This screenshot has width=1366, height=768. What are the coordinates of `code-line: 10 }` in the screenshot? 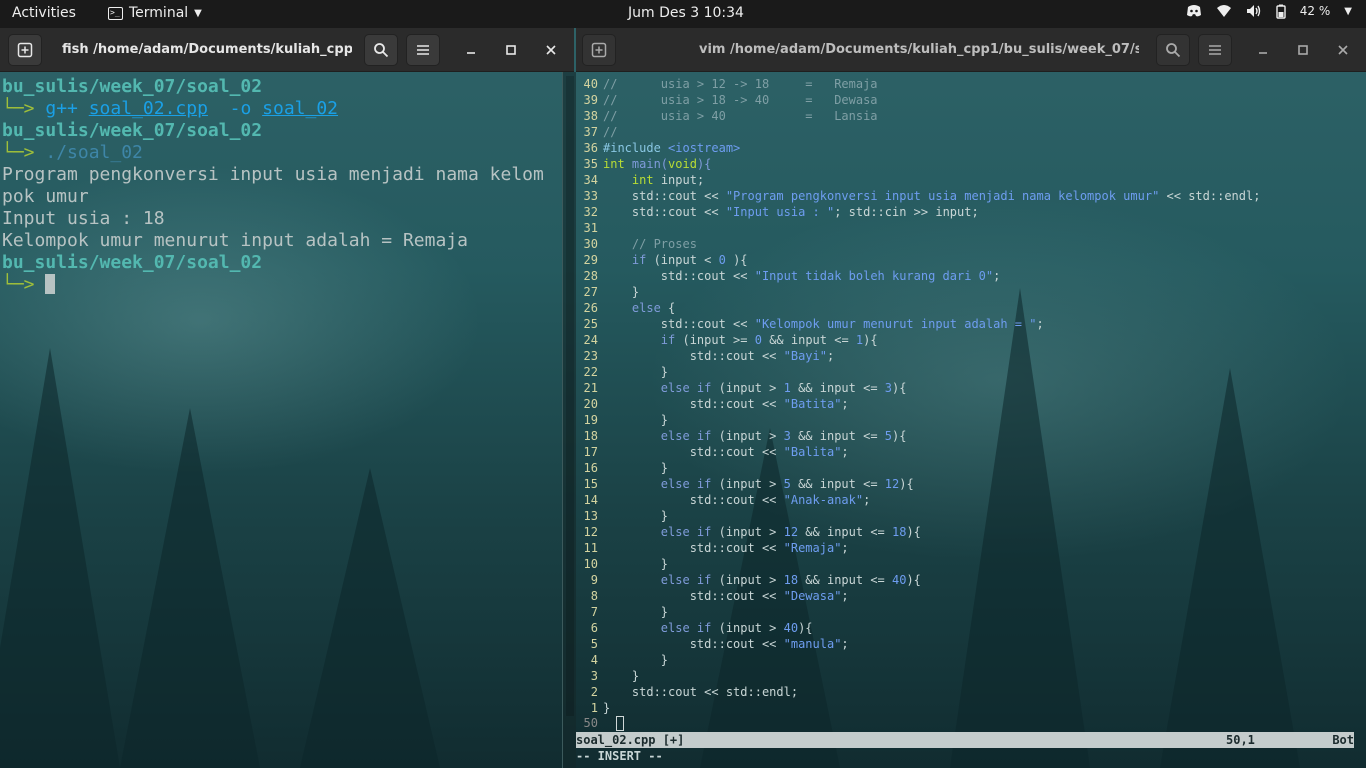 It's located at (965, 564).